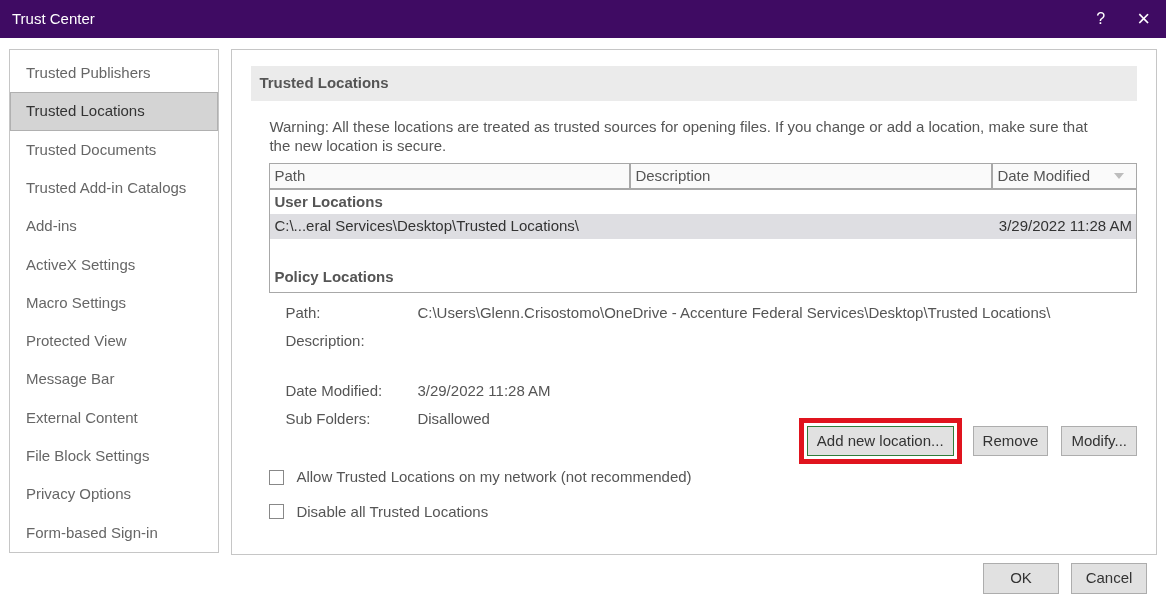  I want to click on sidebar-item: Add-ins, so click(114, 226).